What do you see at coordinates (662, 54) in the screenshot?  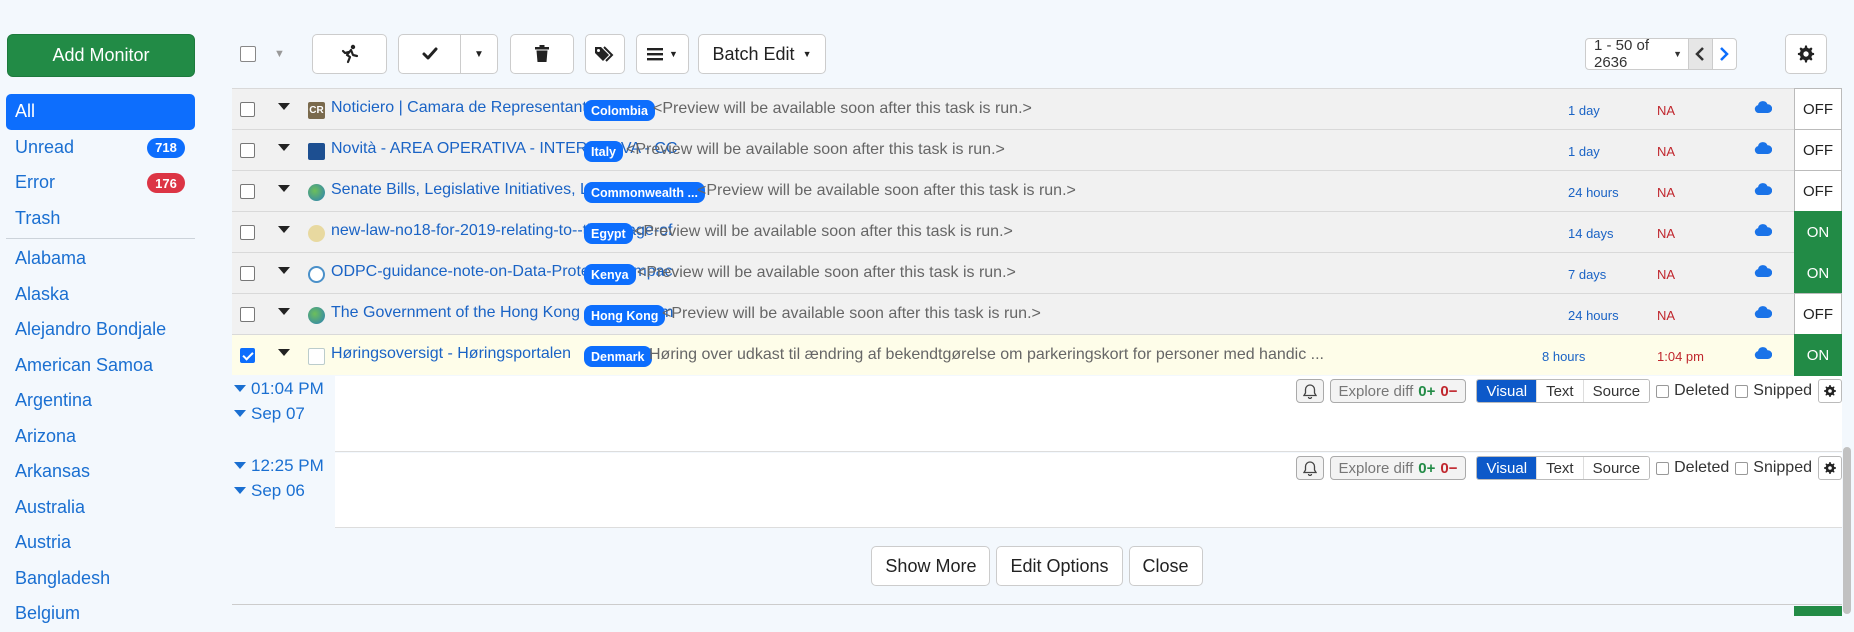 I see `list-menu-button: ▼` at bounding box center [662, 54].